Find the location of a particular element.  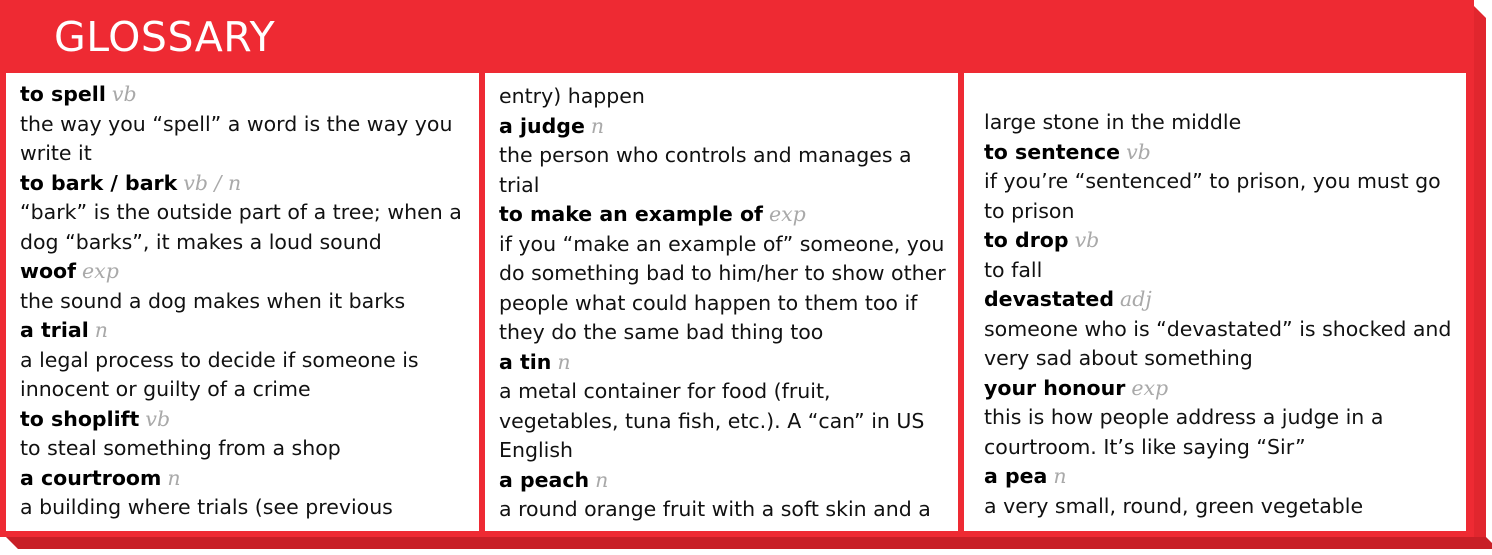

glossary-entry-heading: to sentence vb is located at coordinates (1221, 153).